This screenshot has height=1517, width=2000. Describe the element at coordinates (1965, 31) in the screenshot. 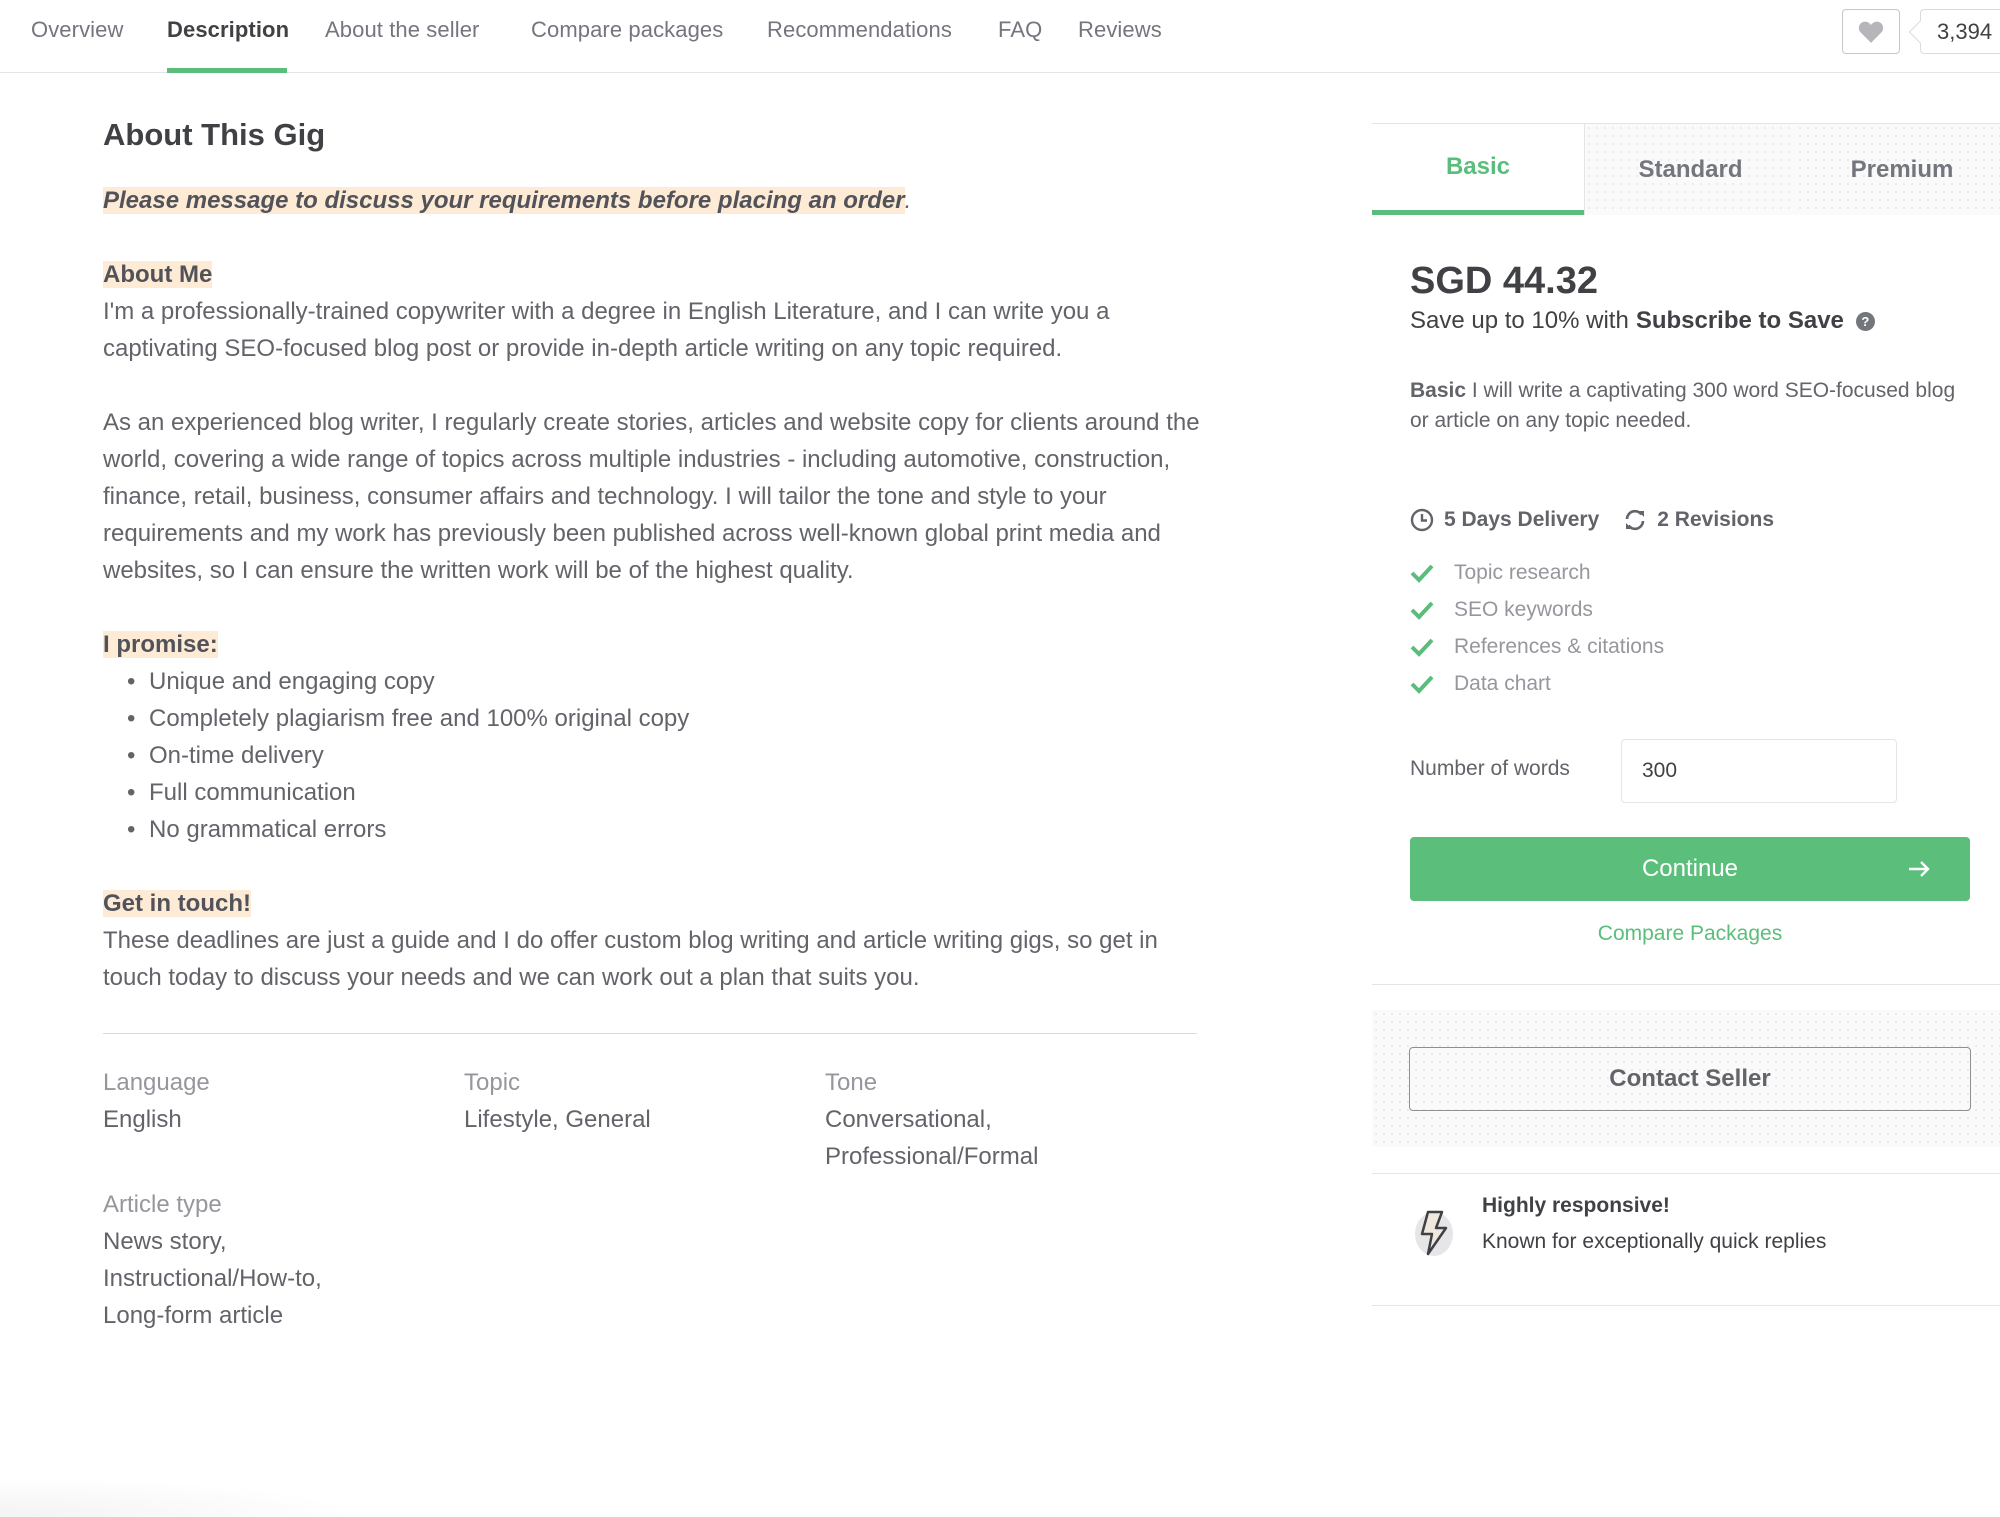

I see `favorite-count-value: 3,394` at that location.